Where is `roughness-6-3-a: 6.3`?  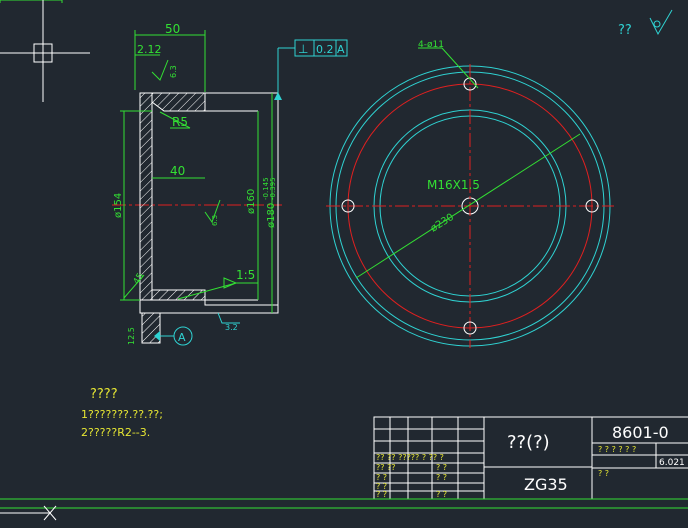
roughness-6-3-a: 6.3 is located at coordinates (173, 71).